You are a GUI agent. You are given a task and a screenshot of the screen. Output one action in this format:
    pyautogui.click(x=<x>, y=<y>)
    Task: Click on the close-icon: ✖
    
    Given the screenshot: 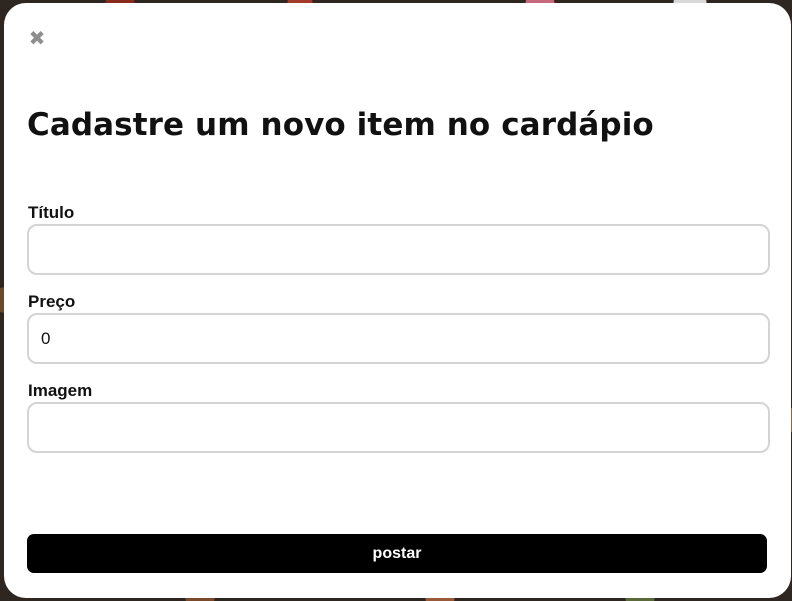 What is the action you would take?
    pyautogui.click(x=37, y=38)
    